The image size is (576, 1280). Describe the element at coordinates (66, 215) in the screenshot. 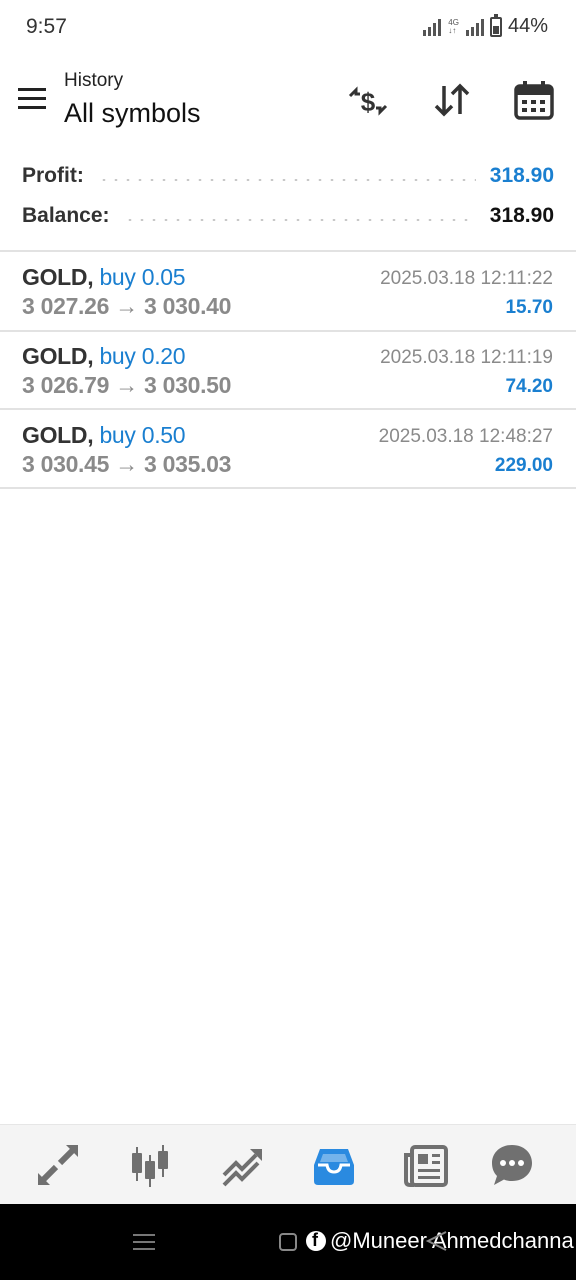

I see `balance-label: Balance:` at that location.